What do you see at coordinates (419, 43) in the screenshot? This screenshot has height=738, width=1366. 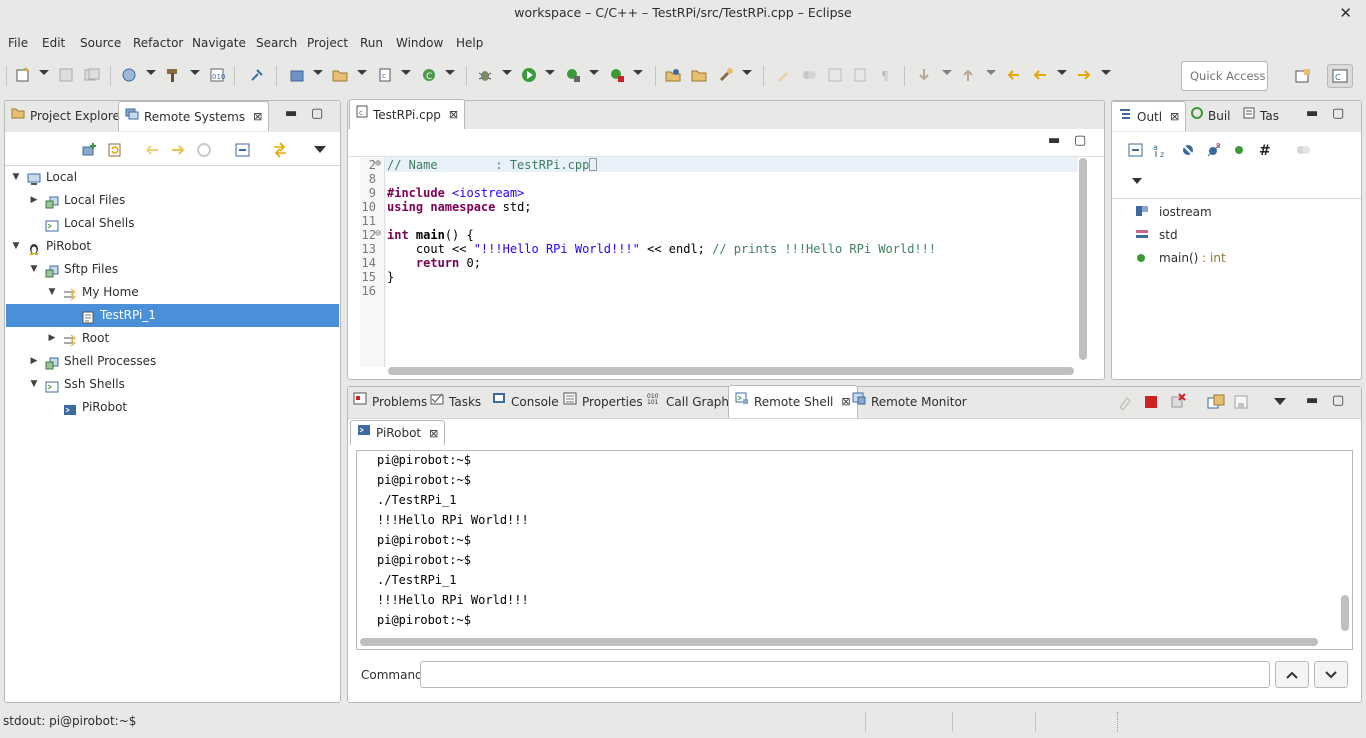 I see `menu-window: Window` at bounding box center [419, 43].